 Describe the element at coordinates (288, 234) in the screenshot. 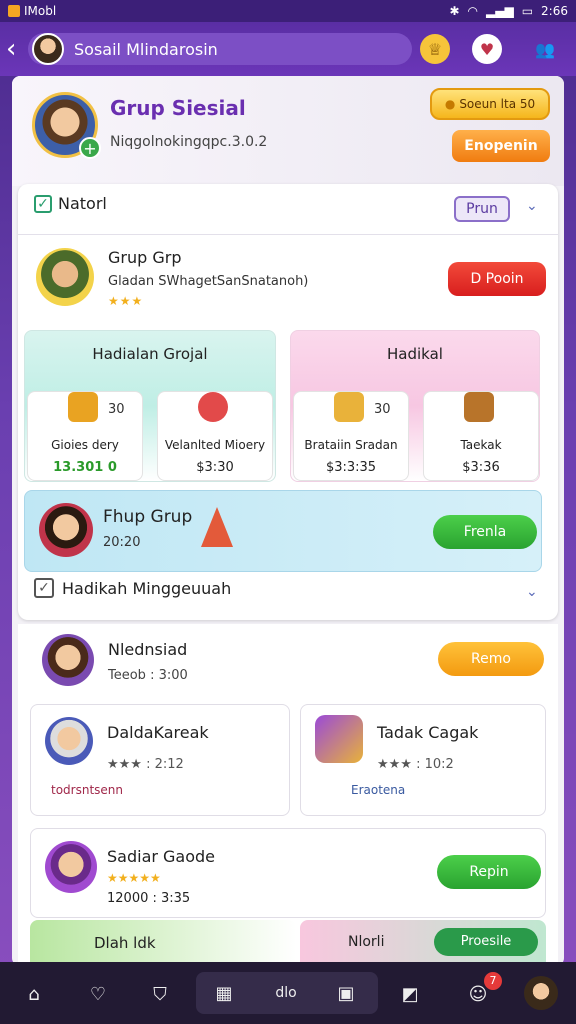

I see `divider` at that location.